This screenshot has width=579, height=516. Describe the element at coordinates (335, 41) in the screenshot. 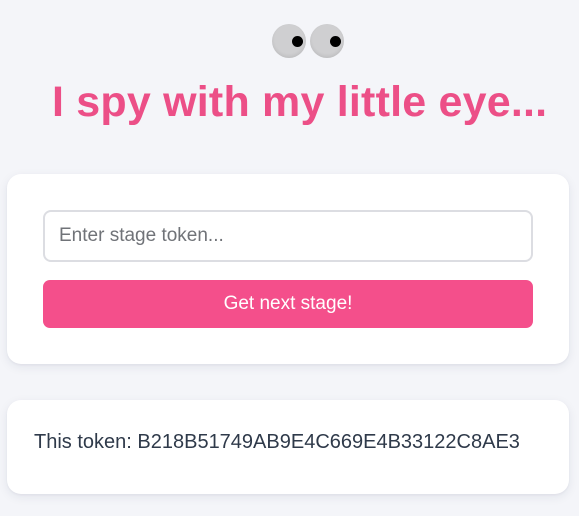

I see `right-pupil` at that location.